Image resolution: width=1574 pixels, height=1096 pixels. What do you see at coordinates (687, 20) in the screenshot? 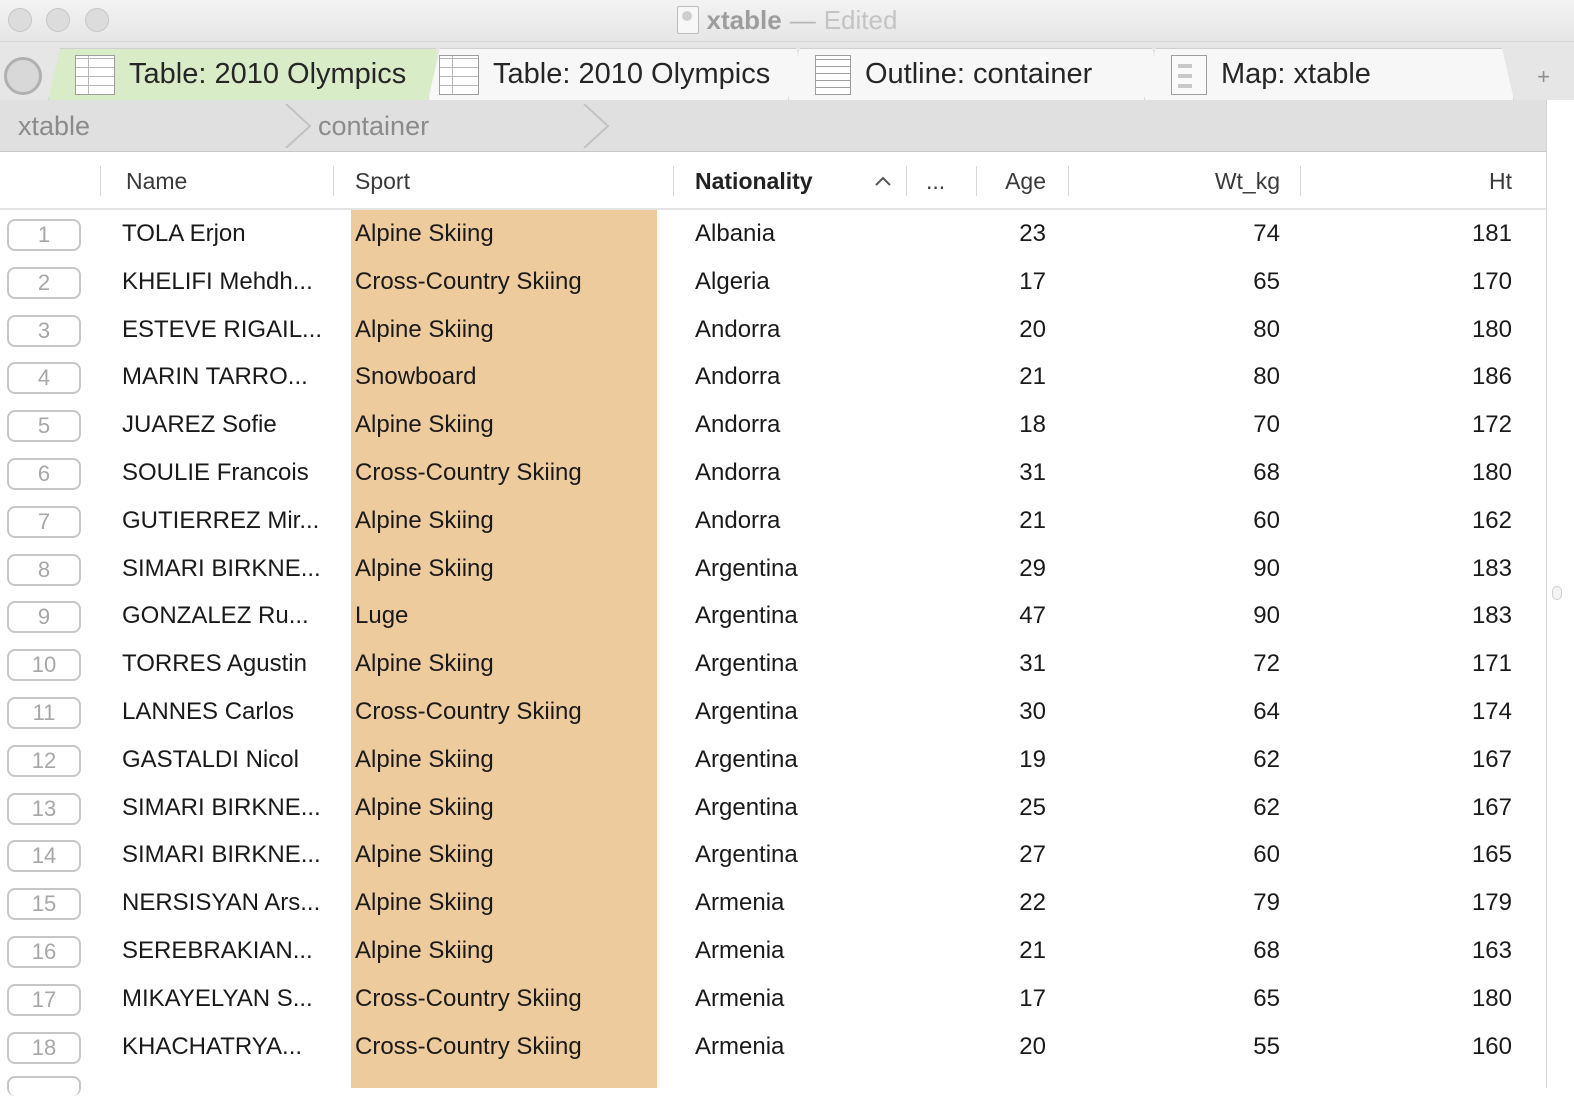
I see `document-icon` at bounding box center [687, 20].